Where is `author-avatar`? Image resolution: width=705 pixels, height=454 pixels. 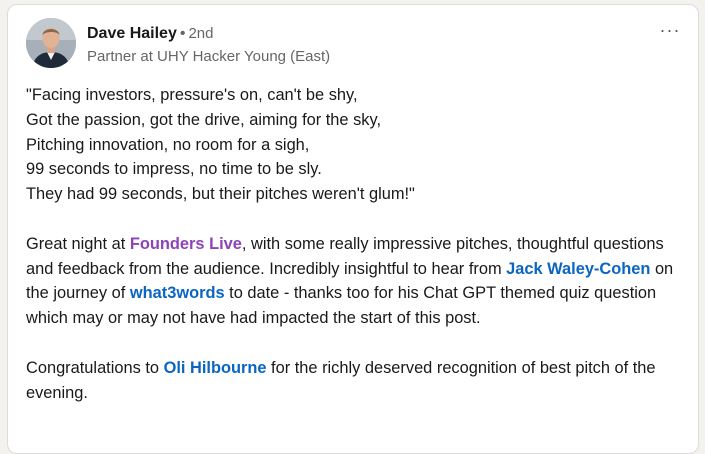 author-avatar is located at coordinates (51, 43).